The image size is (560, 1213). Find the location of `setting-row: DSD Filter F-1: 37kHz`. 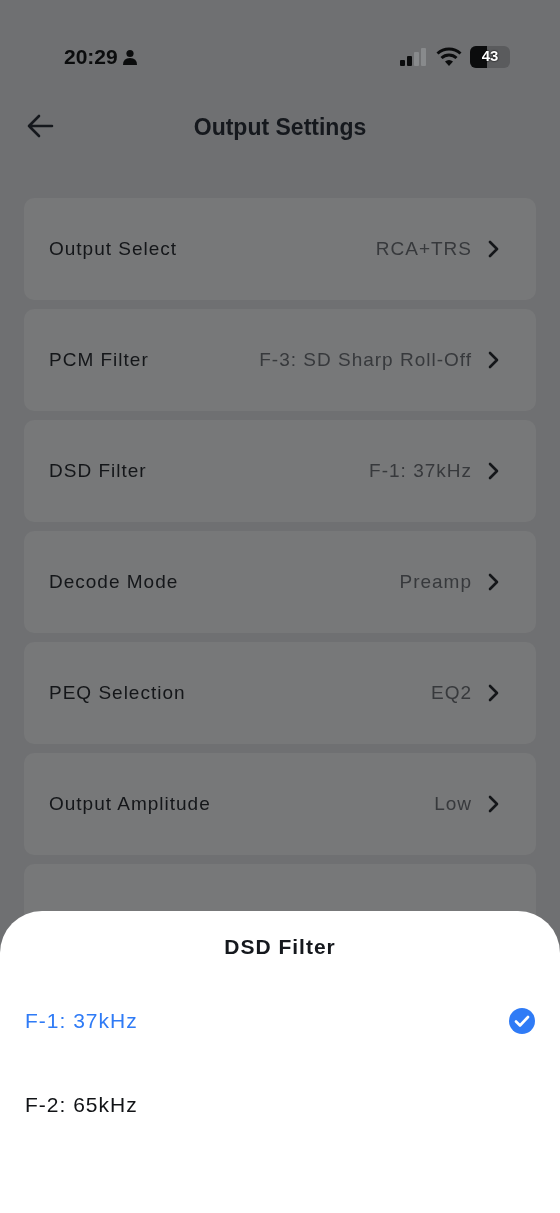

setting-row: DSD Filter F-1: 37kHz is located at coordinates (280, 471).